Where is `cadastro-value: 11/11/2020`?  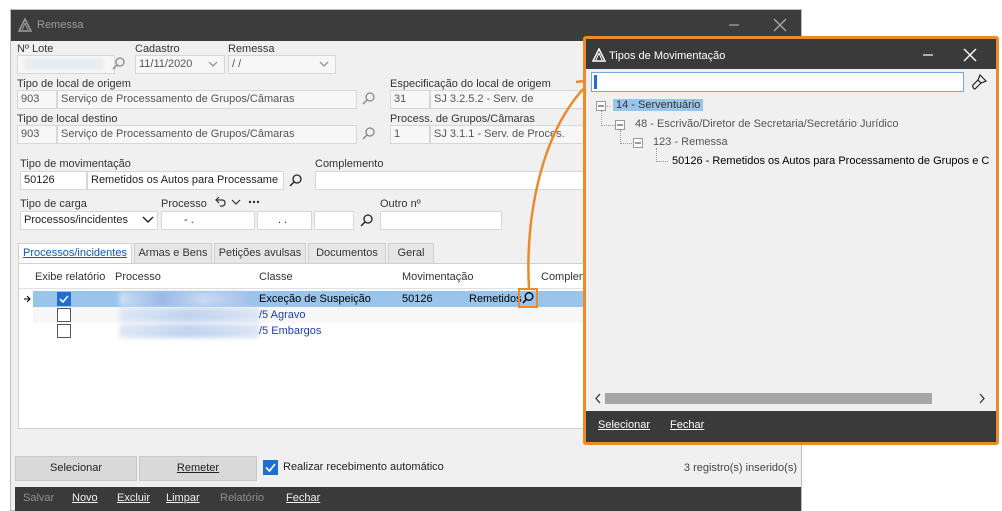
cadastro-value: 11/11/2020 is located at coordinates (166, 64).